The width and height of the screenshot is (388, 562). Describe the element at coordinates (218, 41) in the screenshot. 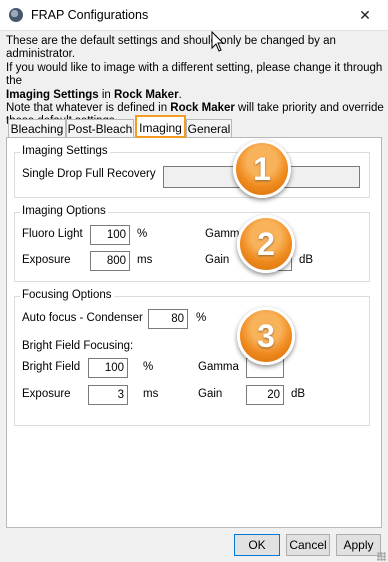

I see `mouse-pointer-icon` at that location.